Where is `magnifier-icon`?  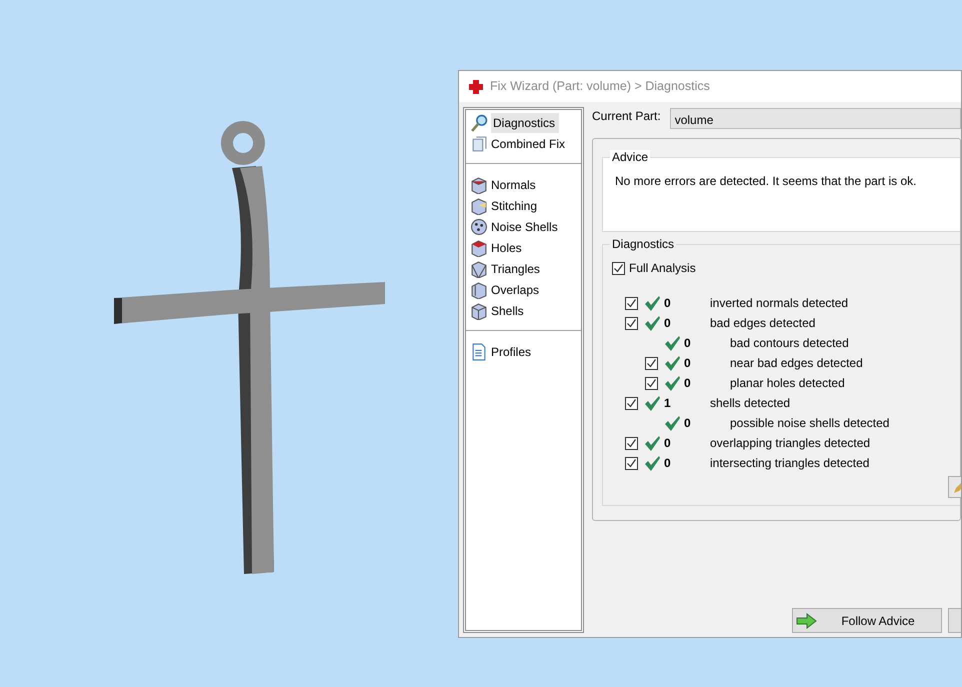 magnifier-icon is located at coordinates (479, 123).